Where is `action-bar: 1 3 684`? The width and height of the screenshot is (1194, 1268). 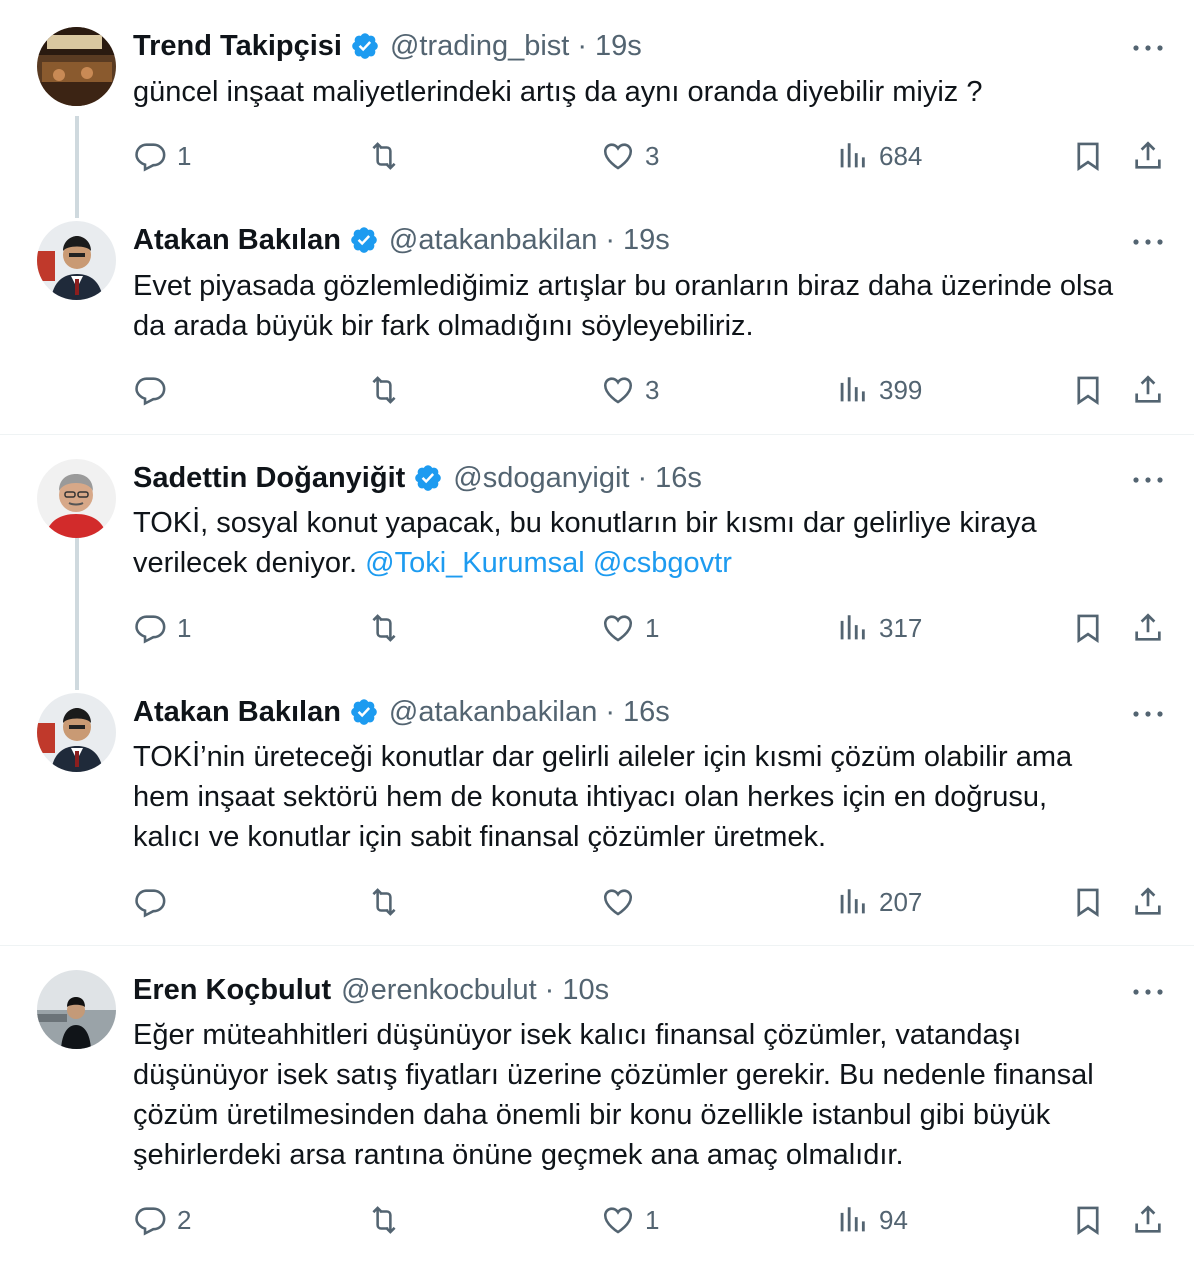 action-bar: 1 3 684 is located at coordinates (597, 156).